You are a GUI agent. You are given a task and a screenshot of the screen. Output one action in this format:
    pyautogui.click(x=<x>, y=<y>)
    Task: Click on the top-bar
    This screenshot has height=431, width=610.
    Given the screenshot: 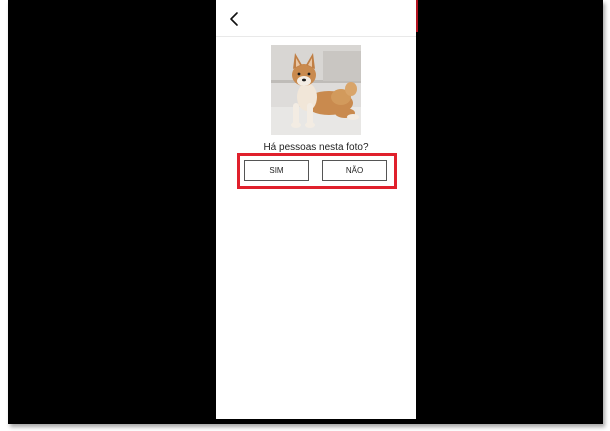 What is the action you would take?
    pyautogui.click(x=316, y=18)
    